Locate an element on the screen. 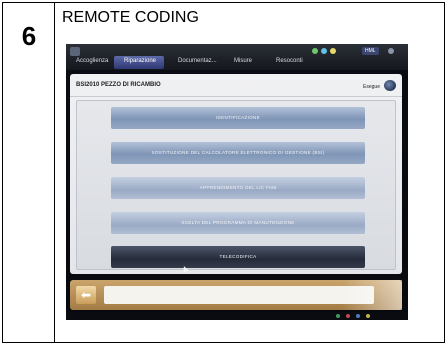  arrow-left-icon: ⬅ is located at coordinates (86, 295).